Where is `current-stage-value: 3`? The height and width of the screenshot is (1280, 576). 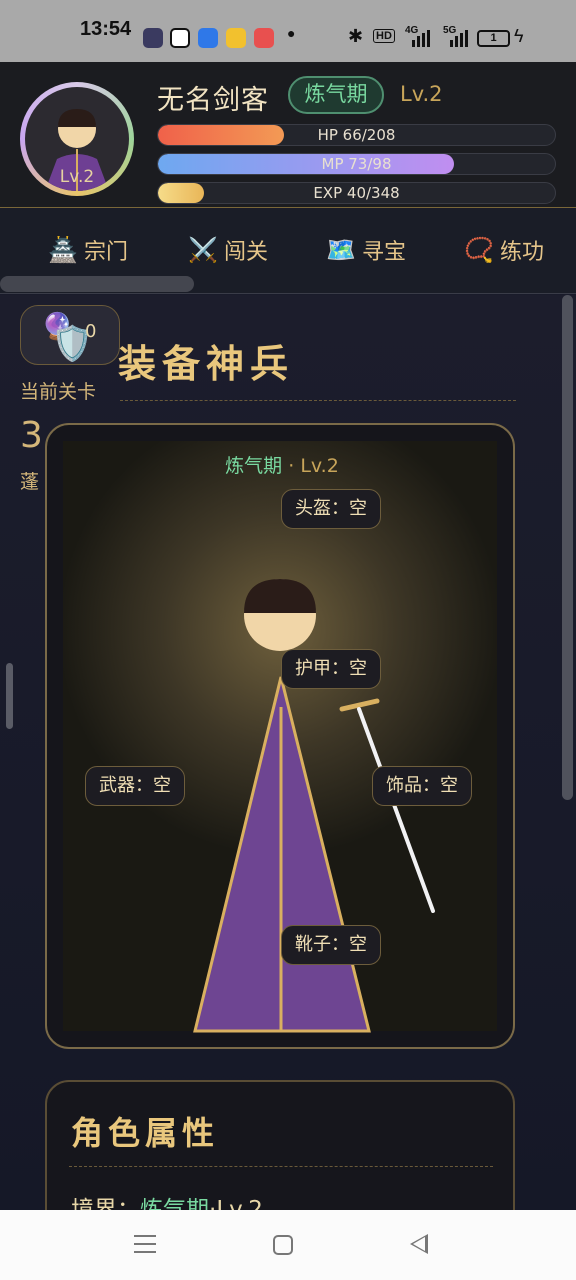 current-stage-value: 3 is located at coordinates (31, 435).